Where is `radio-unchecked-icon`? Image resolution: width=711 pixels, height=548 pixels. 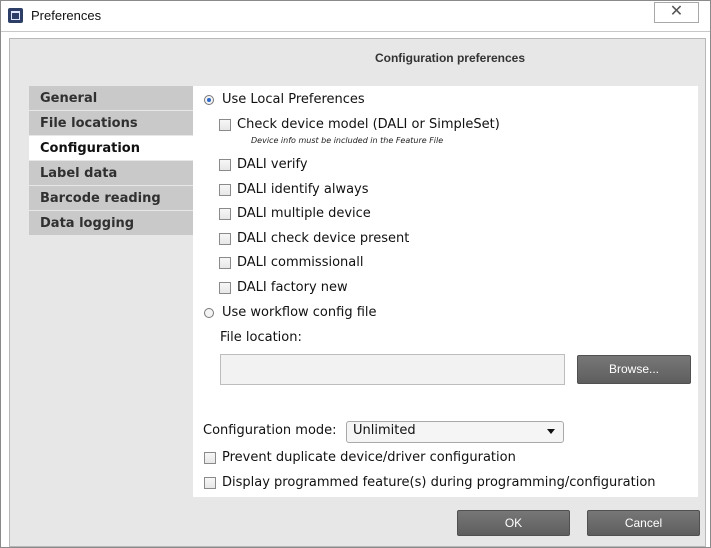 radio-unchecked-icon is located at coordinates (209, 313).